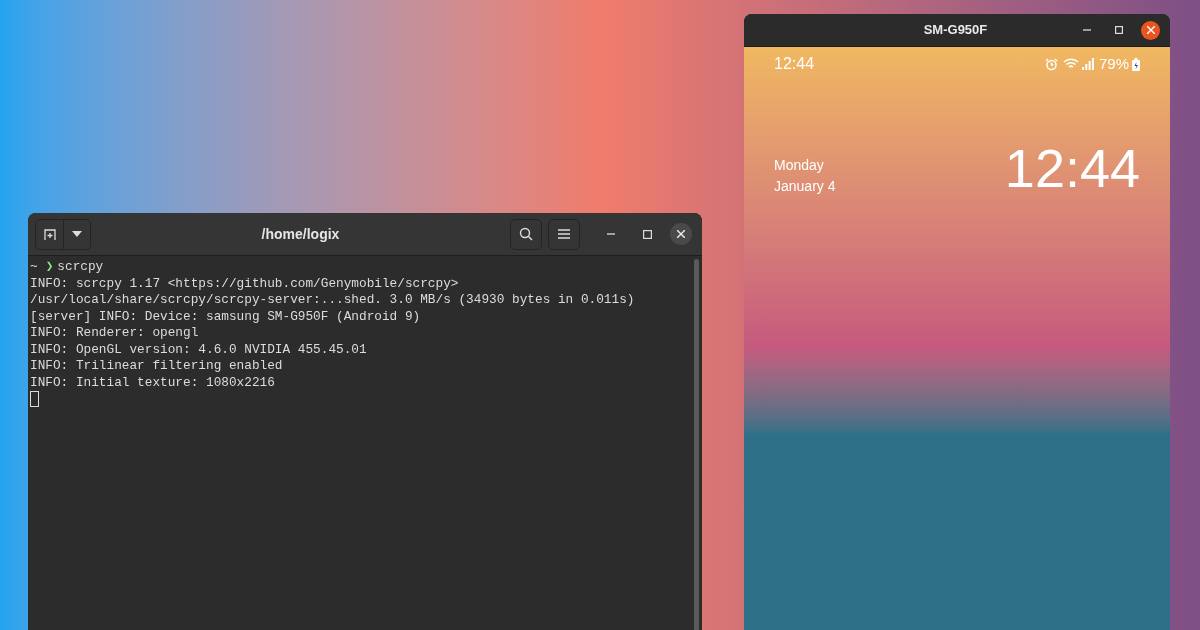 The height and width of the screenshot is (630, 1200). I want to click on alarm-icon, so click(1051, 64).